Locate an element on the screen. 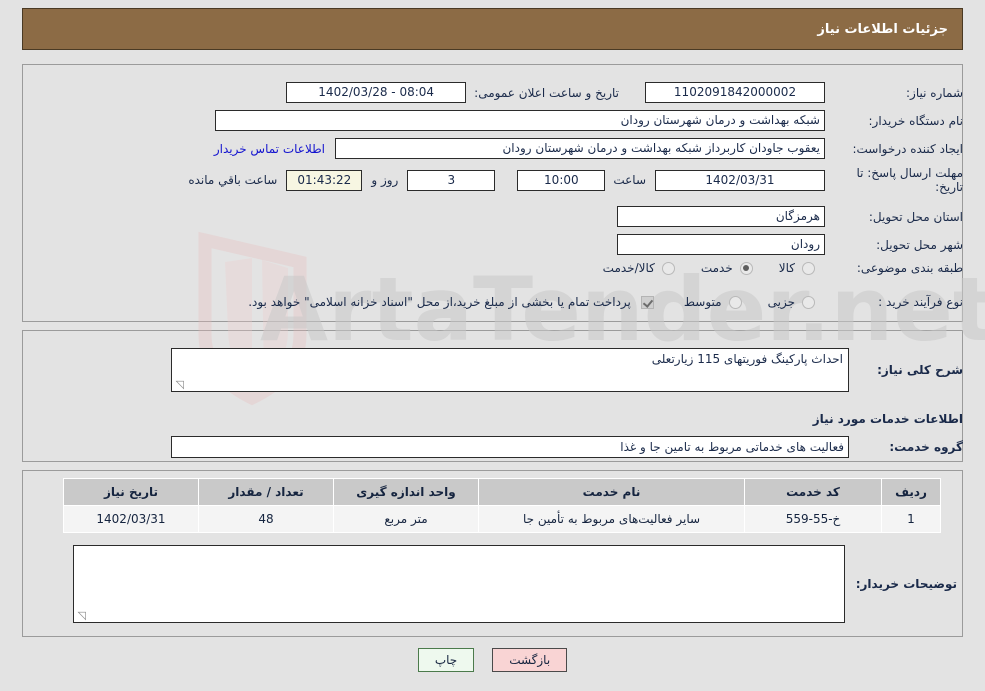 This screenshot has height=691, width=985. th-index: ردیف is located at coordinates (911, 492).